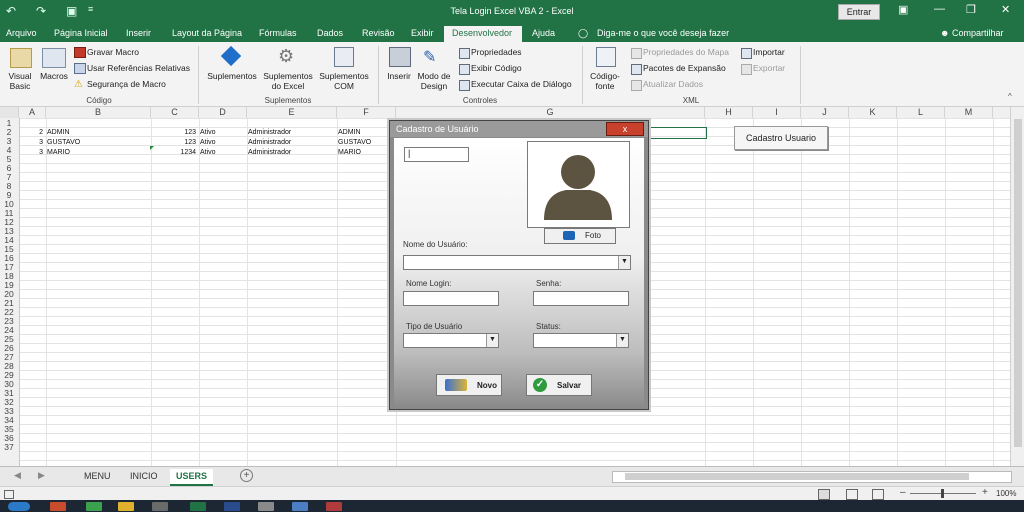 The image size is (1024, 512). What do you see at coordinates (21, 33) in the screenshot?
I see `tab-arquivo: Arquivo` at bounding box center [21, 33].